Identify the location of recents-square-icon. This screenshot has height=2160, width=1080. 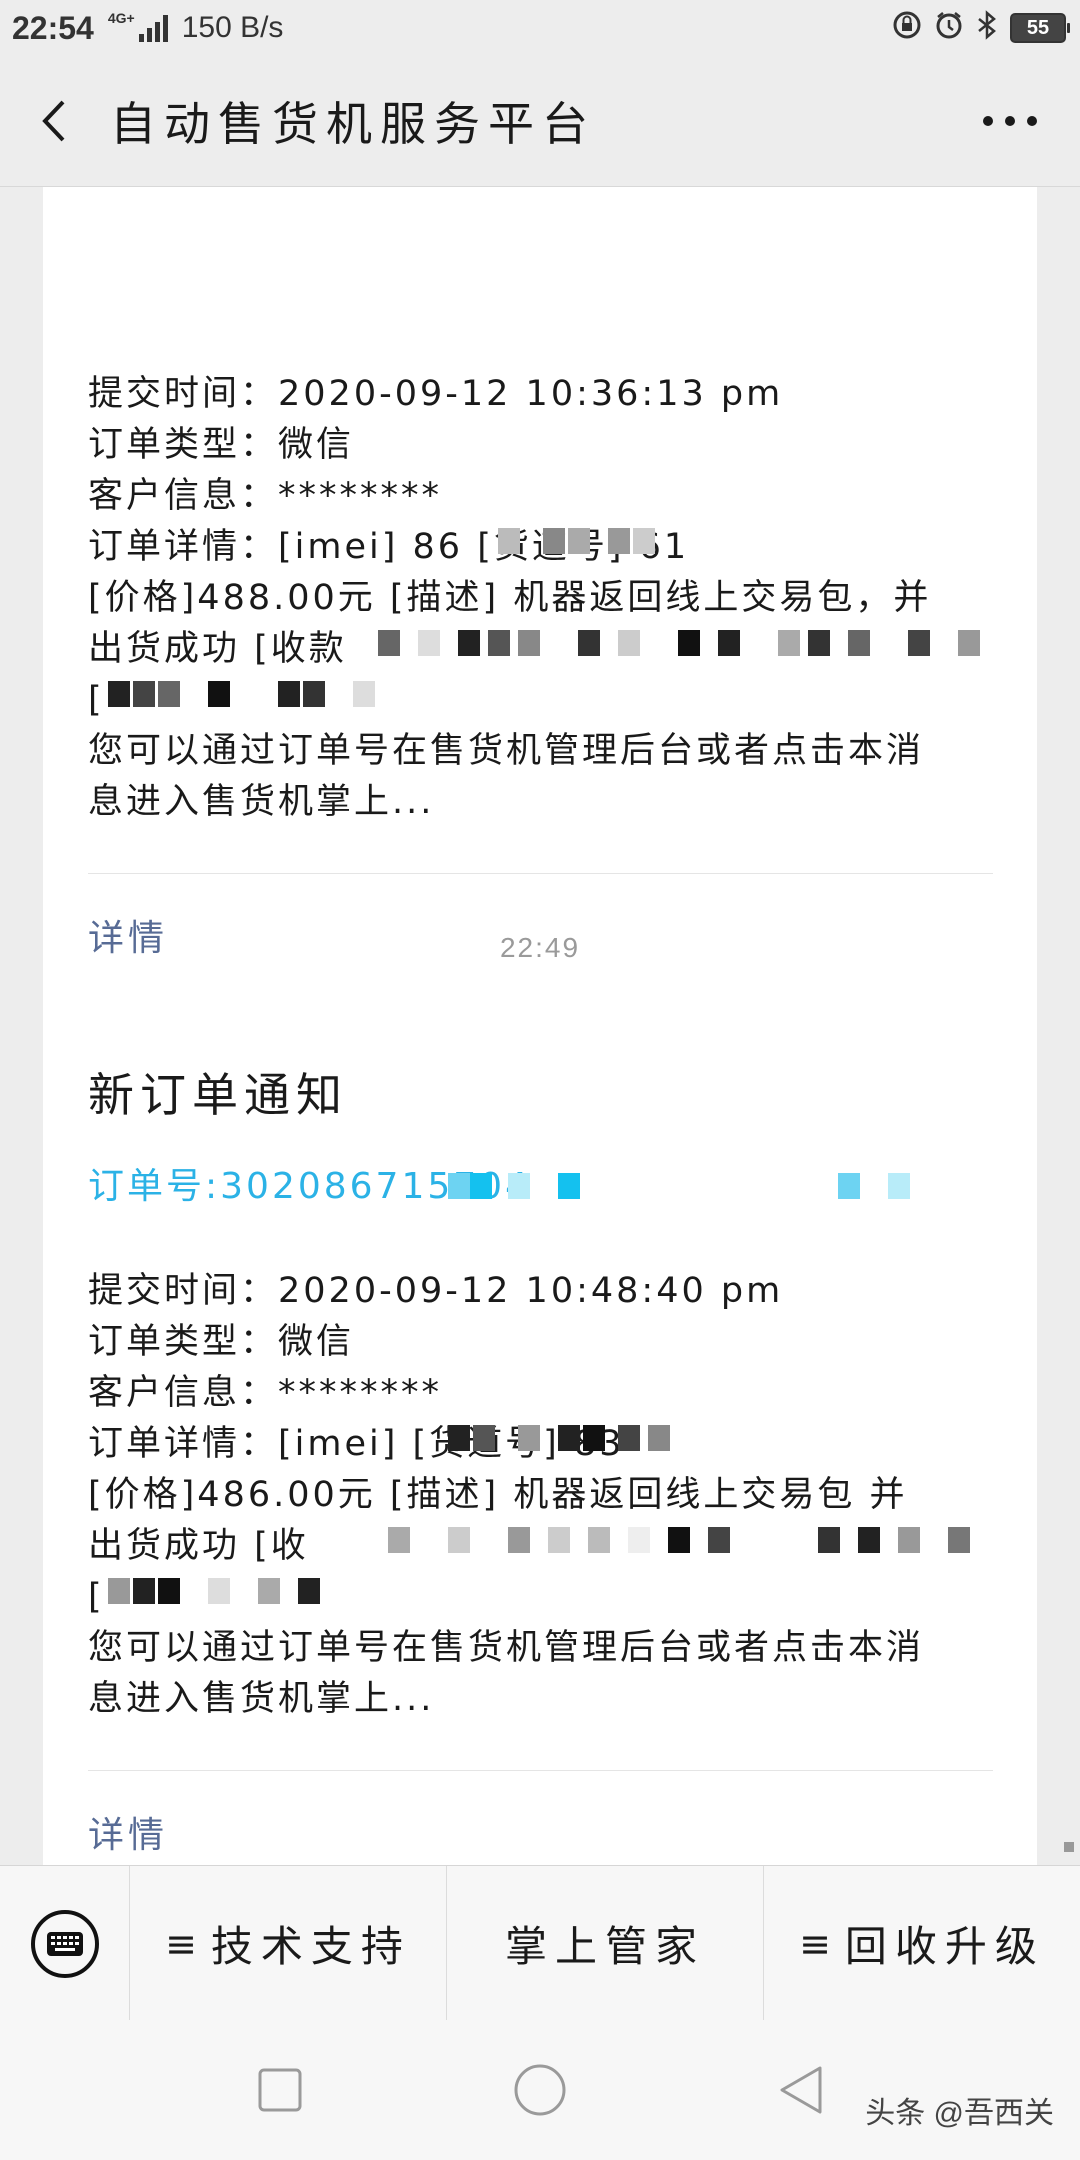
(280, 2090).